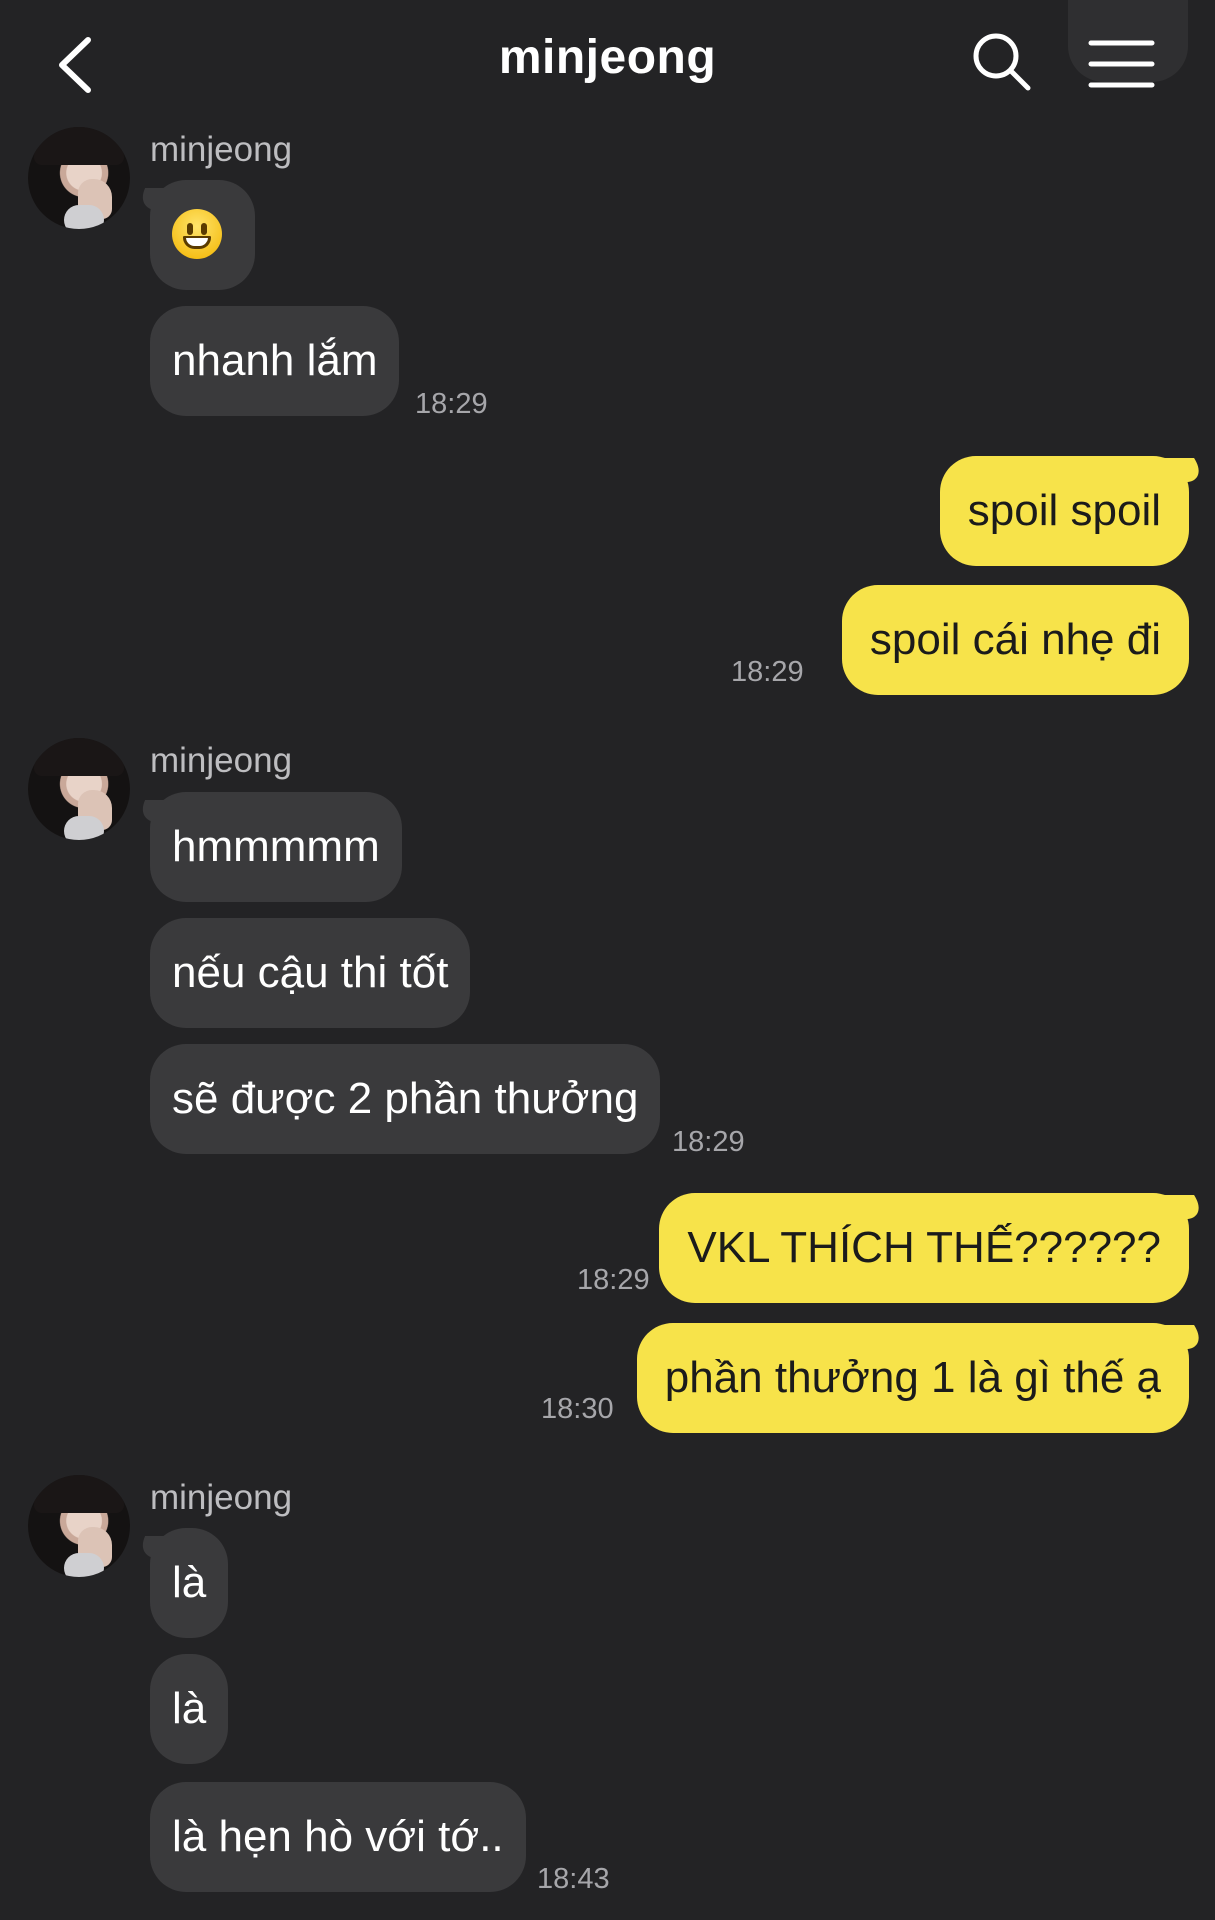 The width and height of the screenshot is (1215, 1920). Describe the element at coordinates (310, 973) in the screenshot. I see `message-bubble: nếu cậu thi tốt` at that location.